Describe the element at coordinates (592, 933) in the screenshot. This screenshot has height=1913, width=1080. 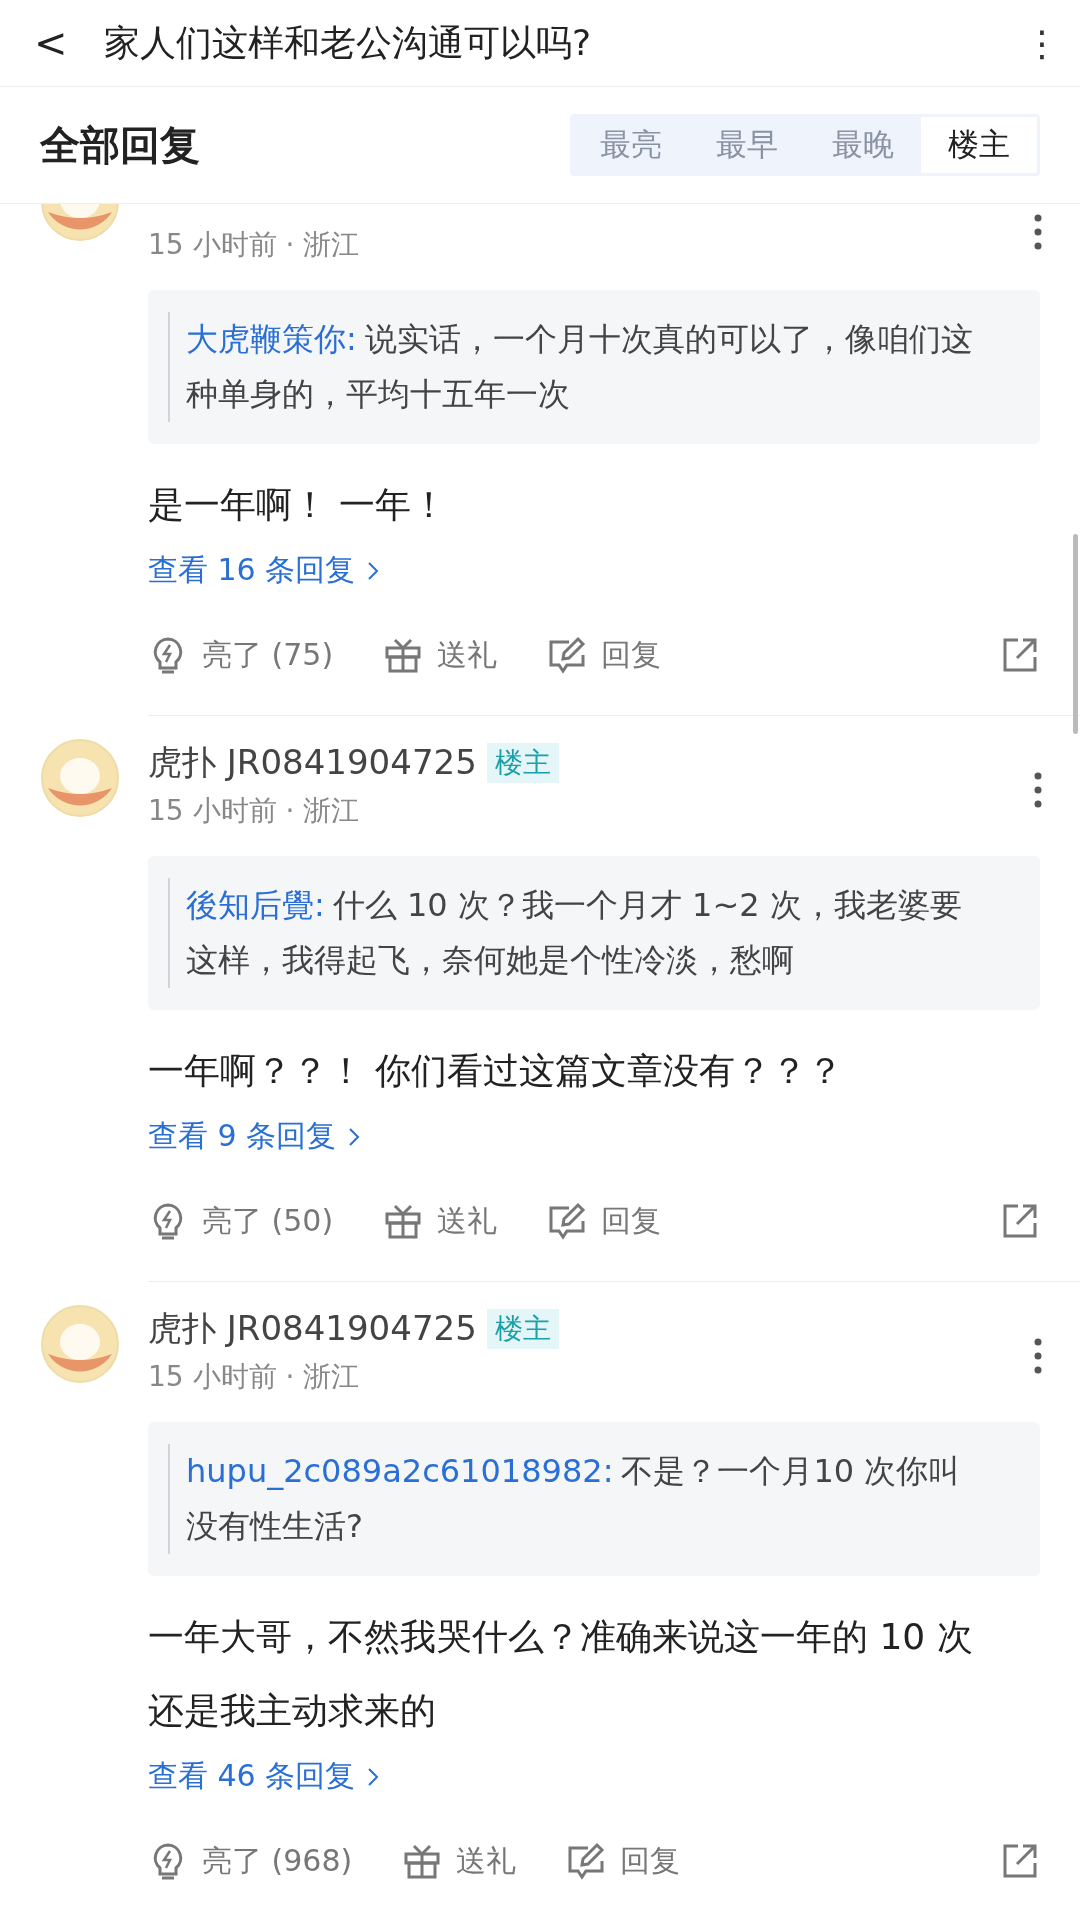
I see `quote-text: 後知后覺: 什么 10 次？我一个月才 1~2 次，我老婆要这样，我得起飞，奈何她是个性冷淡，愁啊` at that location.